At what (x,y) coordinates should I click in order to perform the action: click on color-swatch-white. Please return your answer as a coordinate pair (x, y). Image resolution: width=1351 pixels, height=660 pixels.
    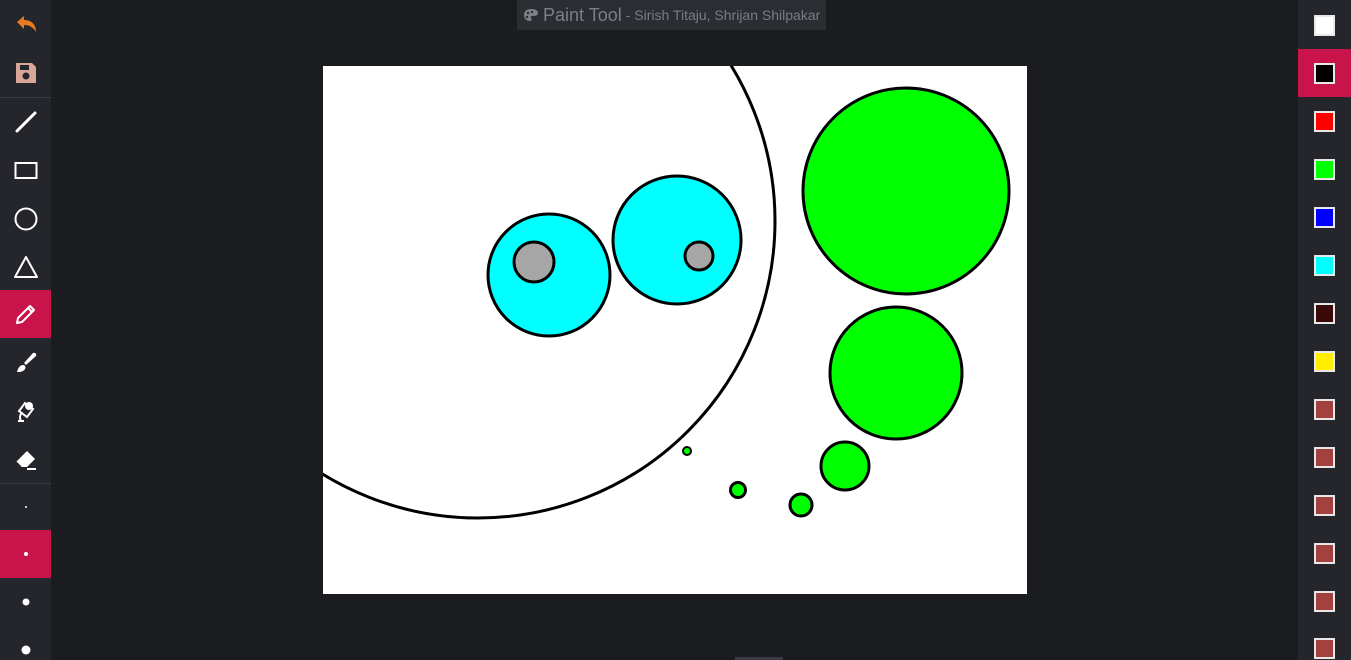
    Looking at the image, I should click on (1324, 25).